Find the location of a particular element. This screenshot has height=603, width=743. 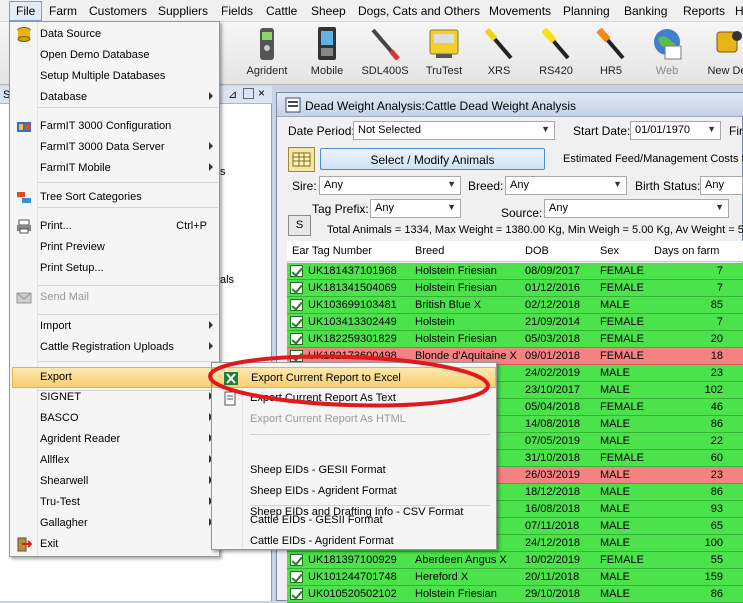

menu-cattle: Cattle is located at coordinates (281, 11).